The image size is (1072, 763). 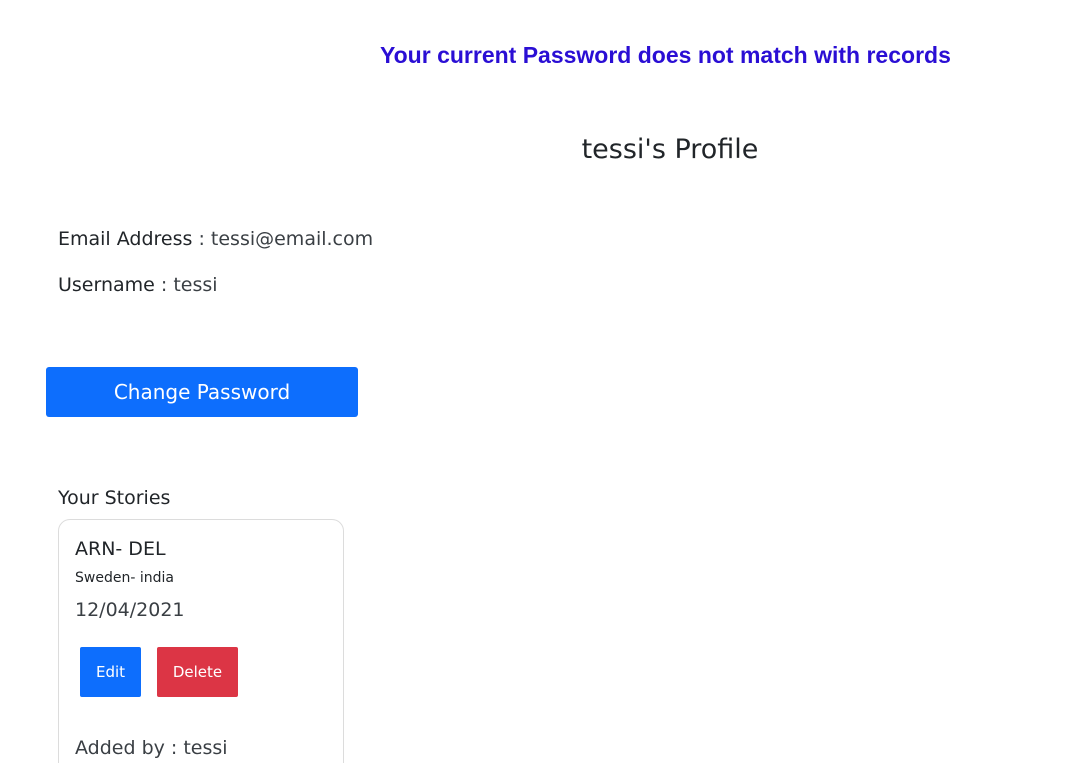 I want to click on username-value: : tessi, so click(x=186, y=285).